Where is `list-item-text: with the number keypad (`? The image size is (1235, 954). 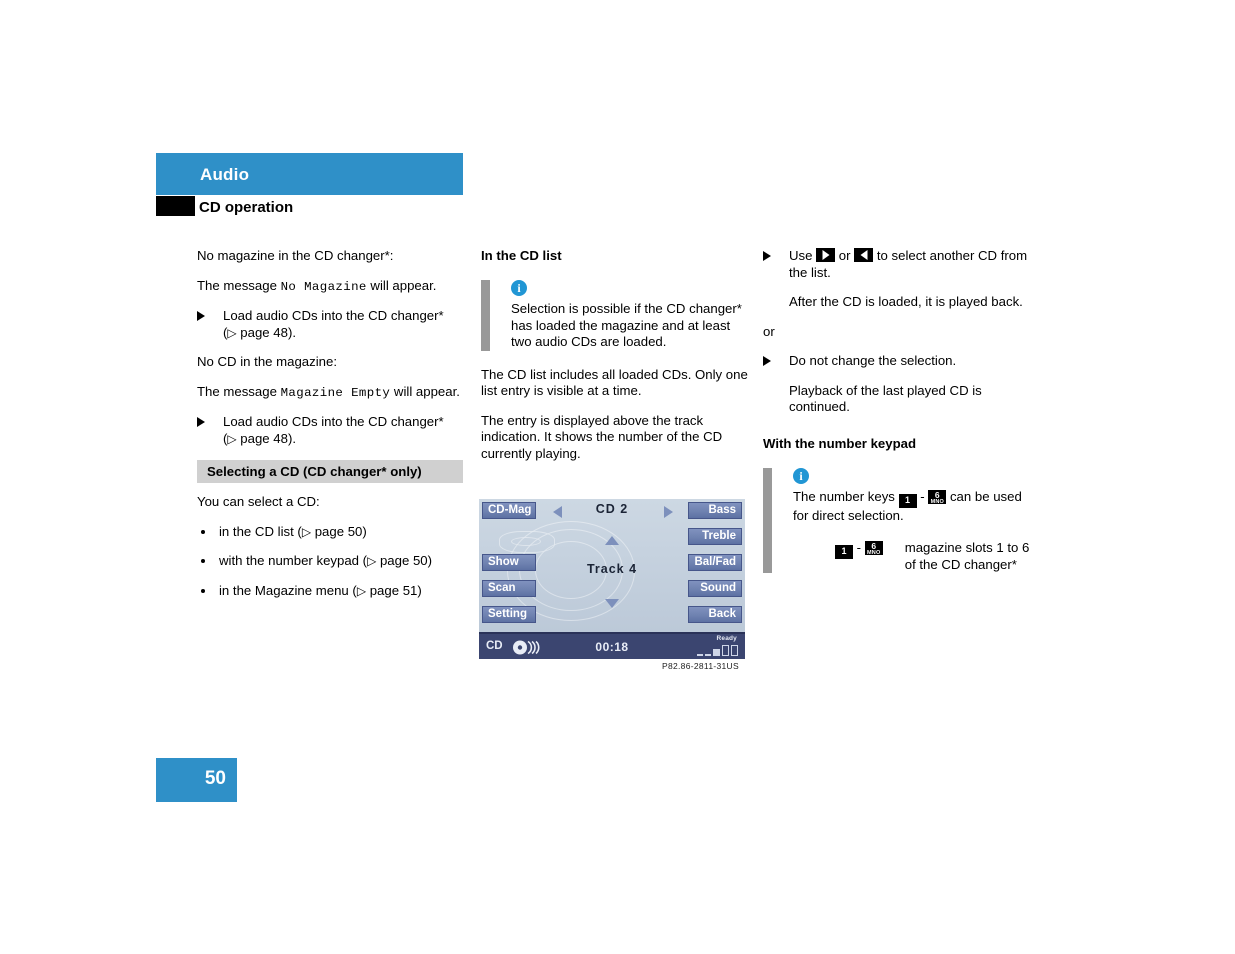
list-item-text: with the number keypad ( is located at coordinates (293, 560).